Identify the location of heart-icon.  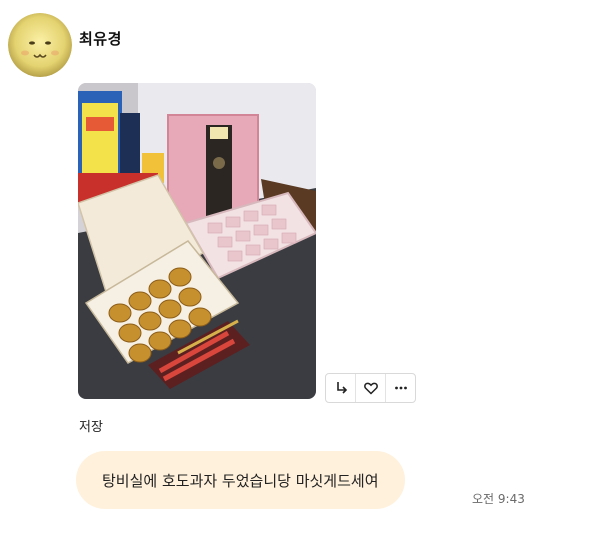
(370, 388).